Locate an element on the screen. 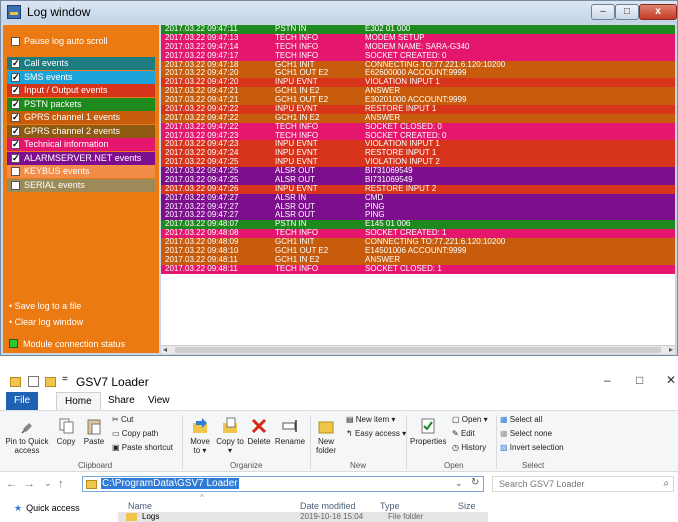  properties-button: Properties is located at coordinates (428, 431).